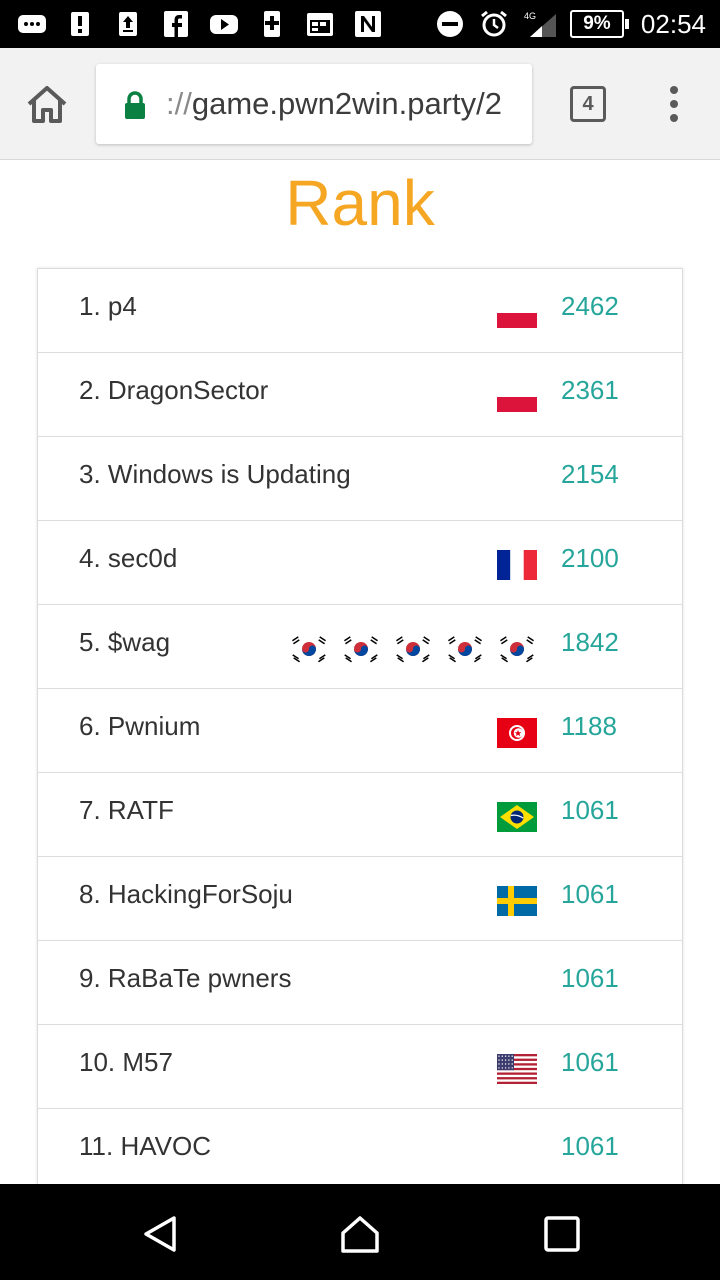  What do you see at coordinates (673, 23) in the screenshot?
I see `clock: 02:54` at bounding box center [673, 23].